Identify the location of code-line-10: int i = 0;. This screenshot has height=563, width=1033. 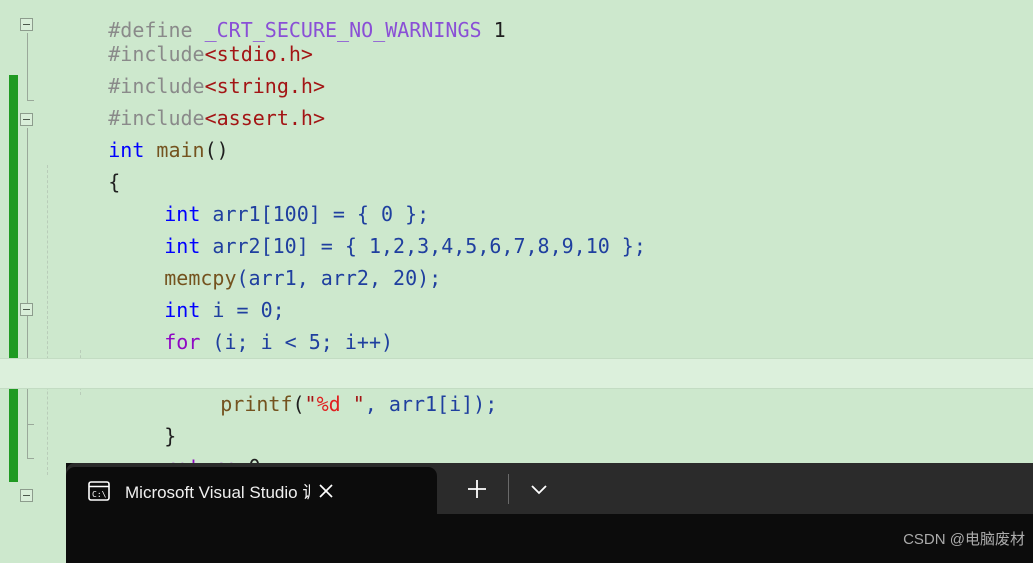
(516, 293).